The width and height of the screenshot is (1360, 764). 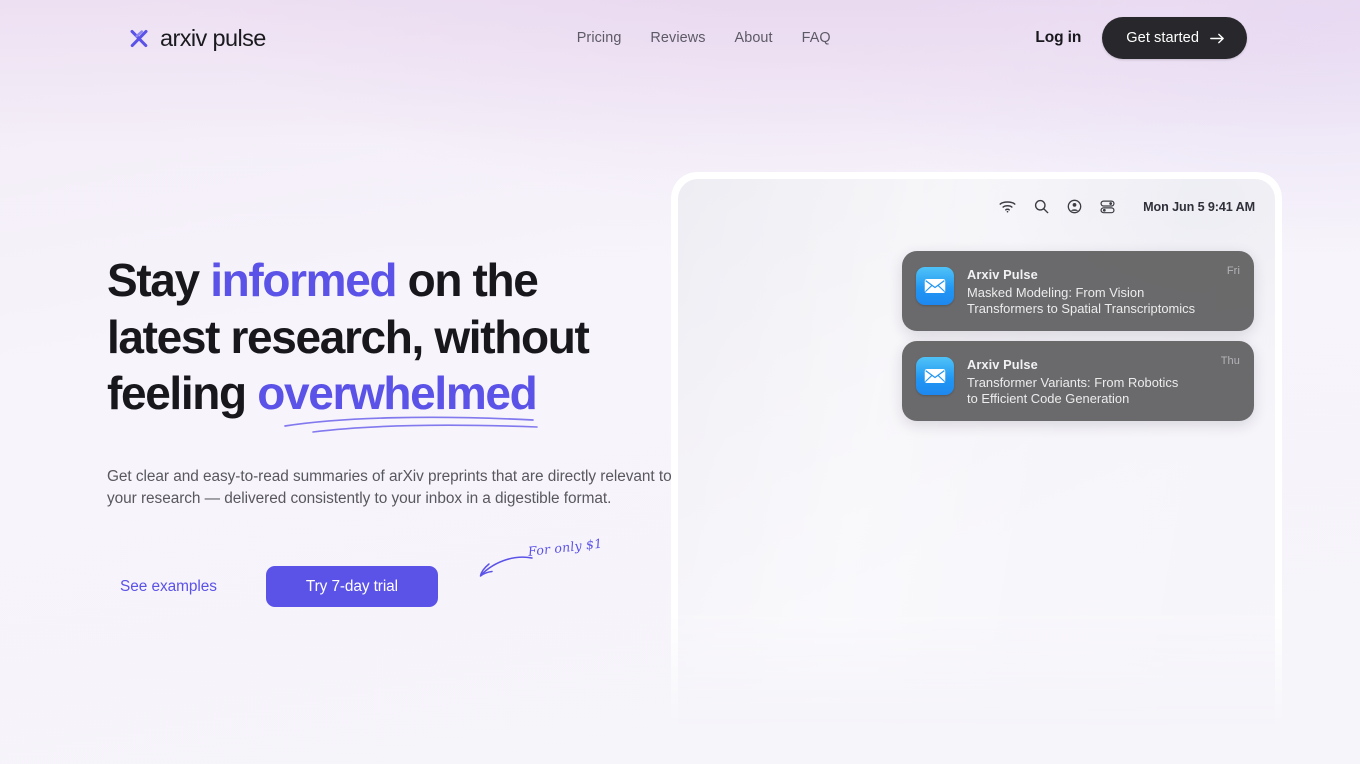 What do you see at coordinates (1107, 207) in the screenshot?
I see `control-center-icon` at bounding box center [1107, 207].